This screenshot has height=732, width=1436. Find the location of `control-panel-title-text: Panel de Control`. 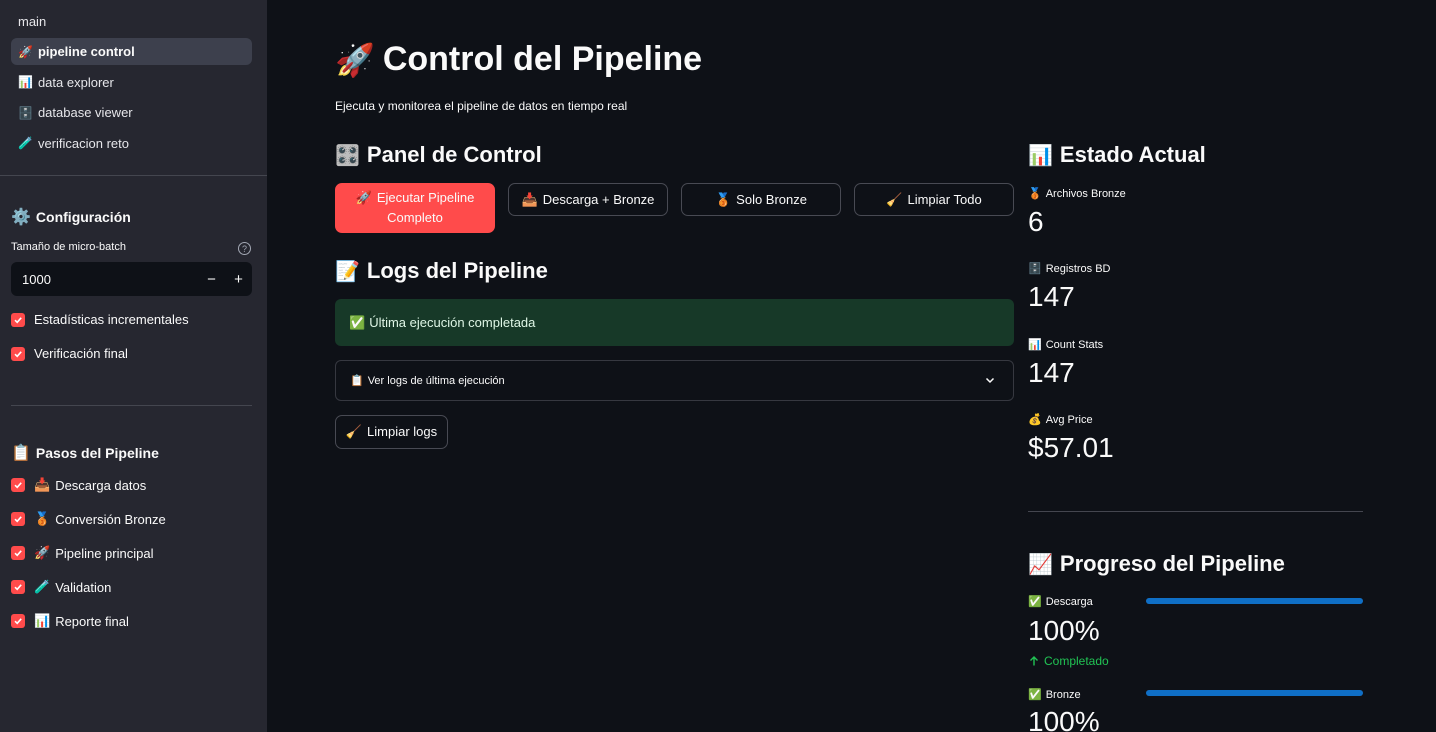

control-panel-title-text: Panel de Control is located at coordinates (454, 154).